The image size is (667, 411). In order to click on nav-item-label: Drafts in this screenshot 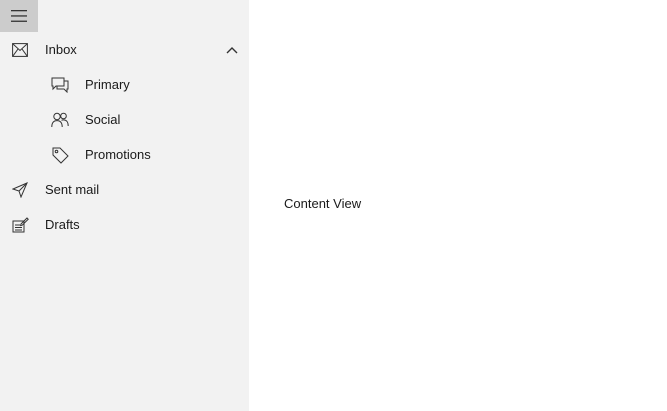, I will do `click(62, 224)`.